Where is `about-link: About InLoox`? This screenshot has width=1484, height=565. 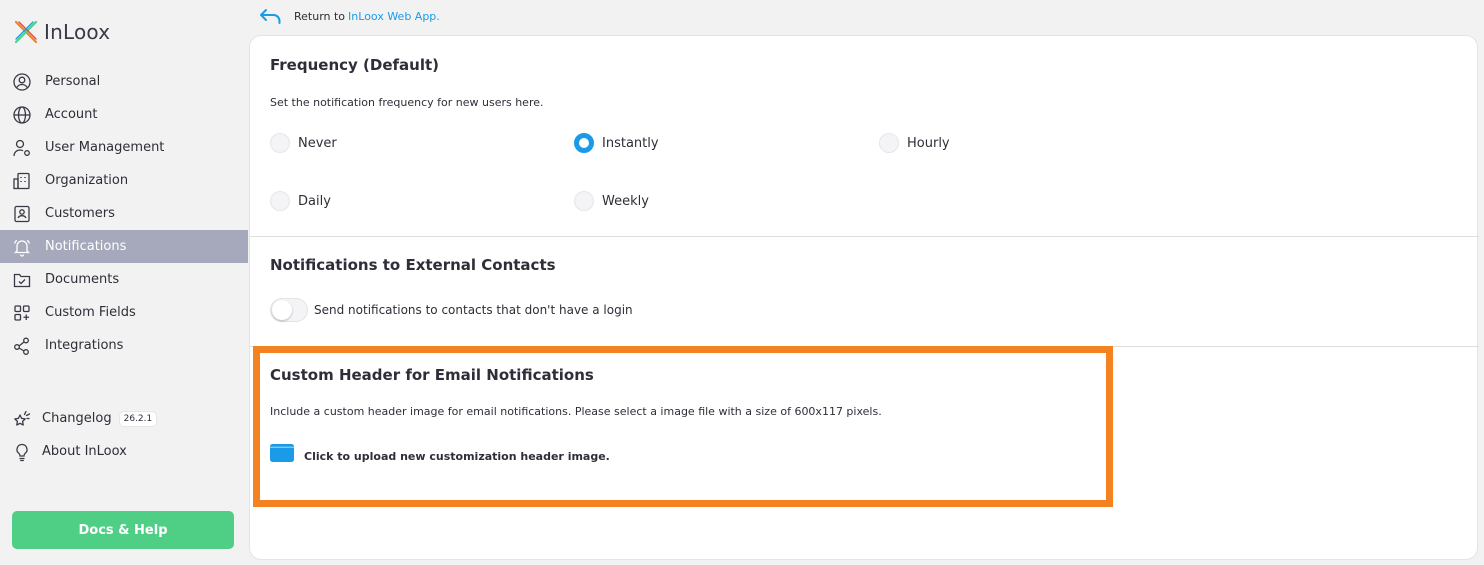 about-link: About InLoox is located at coordinates (124, 451).